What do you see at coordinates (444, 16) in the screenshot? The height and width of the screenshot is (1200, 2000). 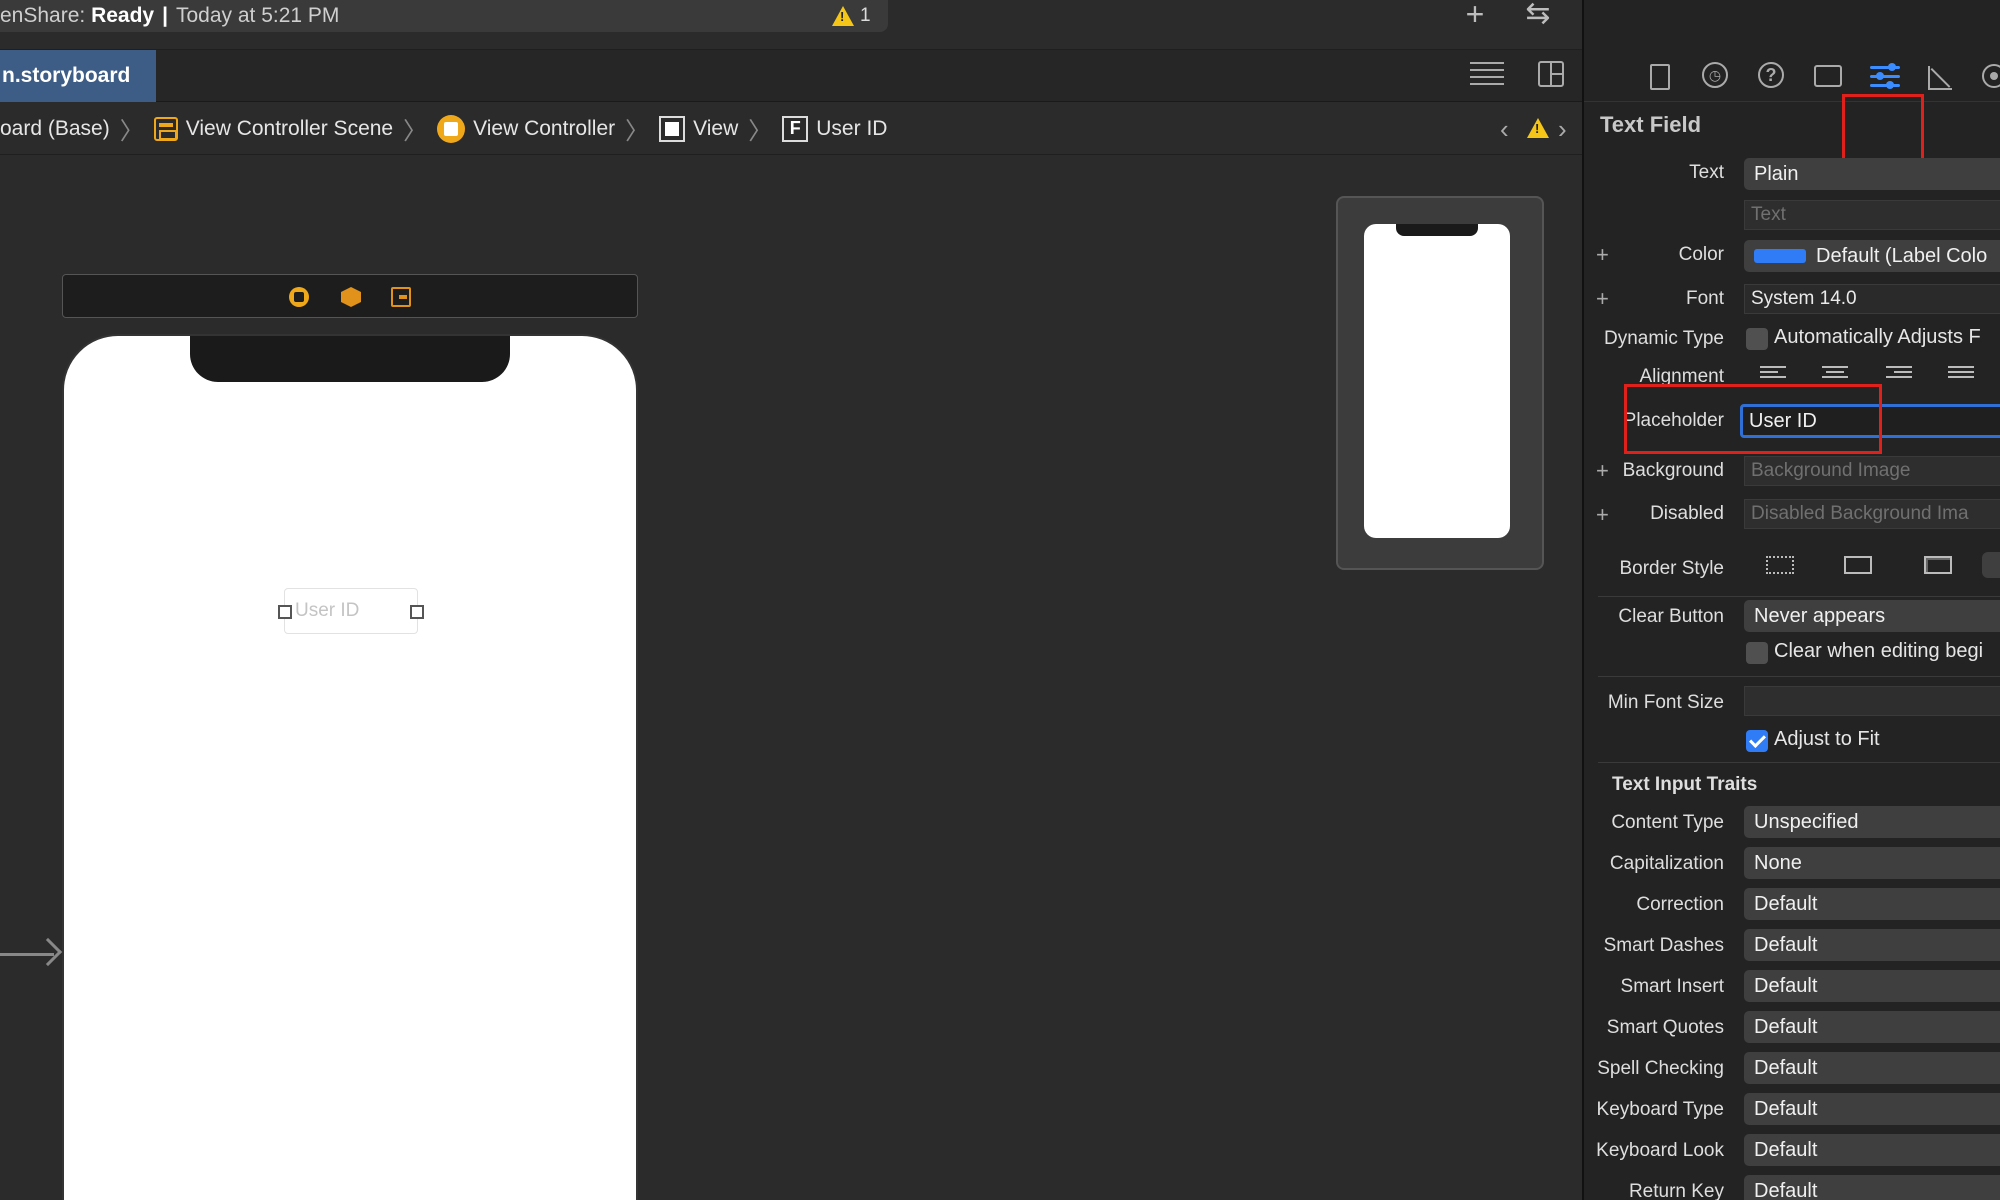 I see `activity-status: enShare: Ready | Today at 5:21 PM 1` at bounding box center [444, 16].